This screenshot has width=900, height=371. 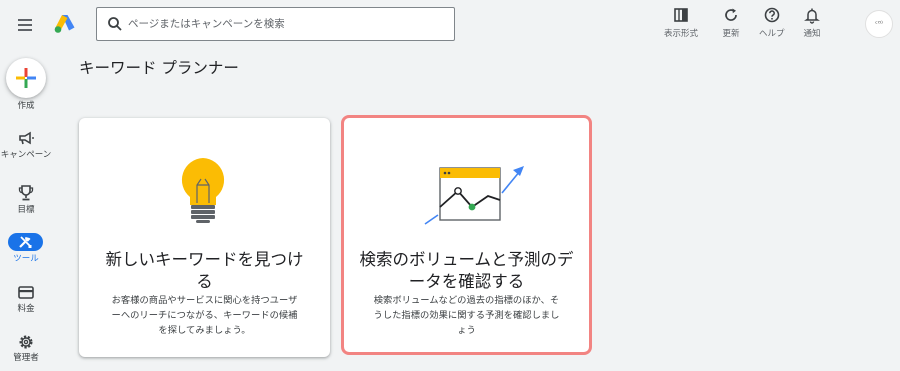 I want to click on appearance-label: 表示形式, so click(x=681, y=34).